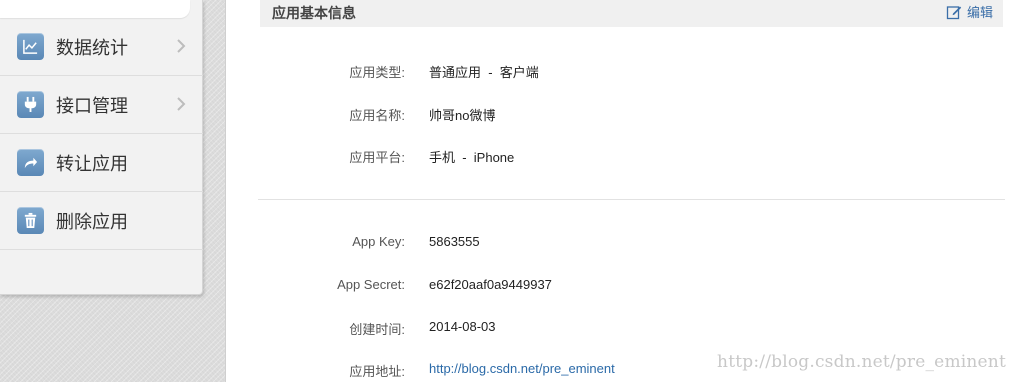  I want to click on sidebar-item-statistics: 数据统计, so click(101, 47).